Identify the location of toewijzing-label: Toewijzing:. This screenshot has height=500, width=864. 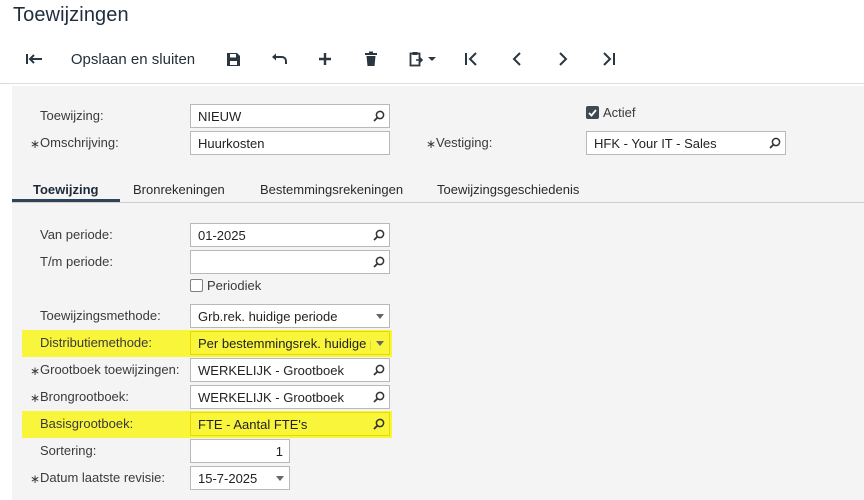
(72, 115).